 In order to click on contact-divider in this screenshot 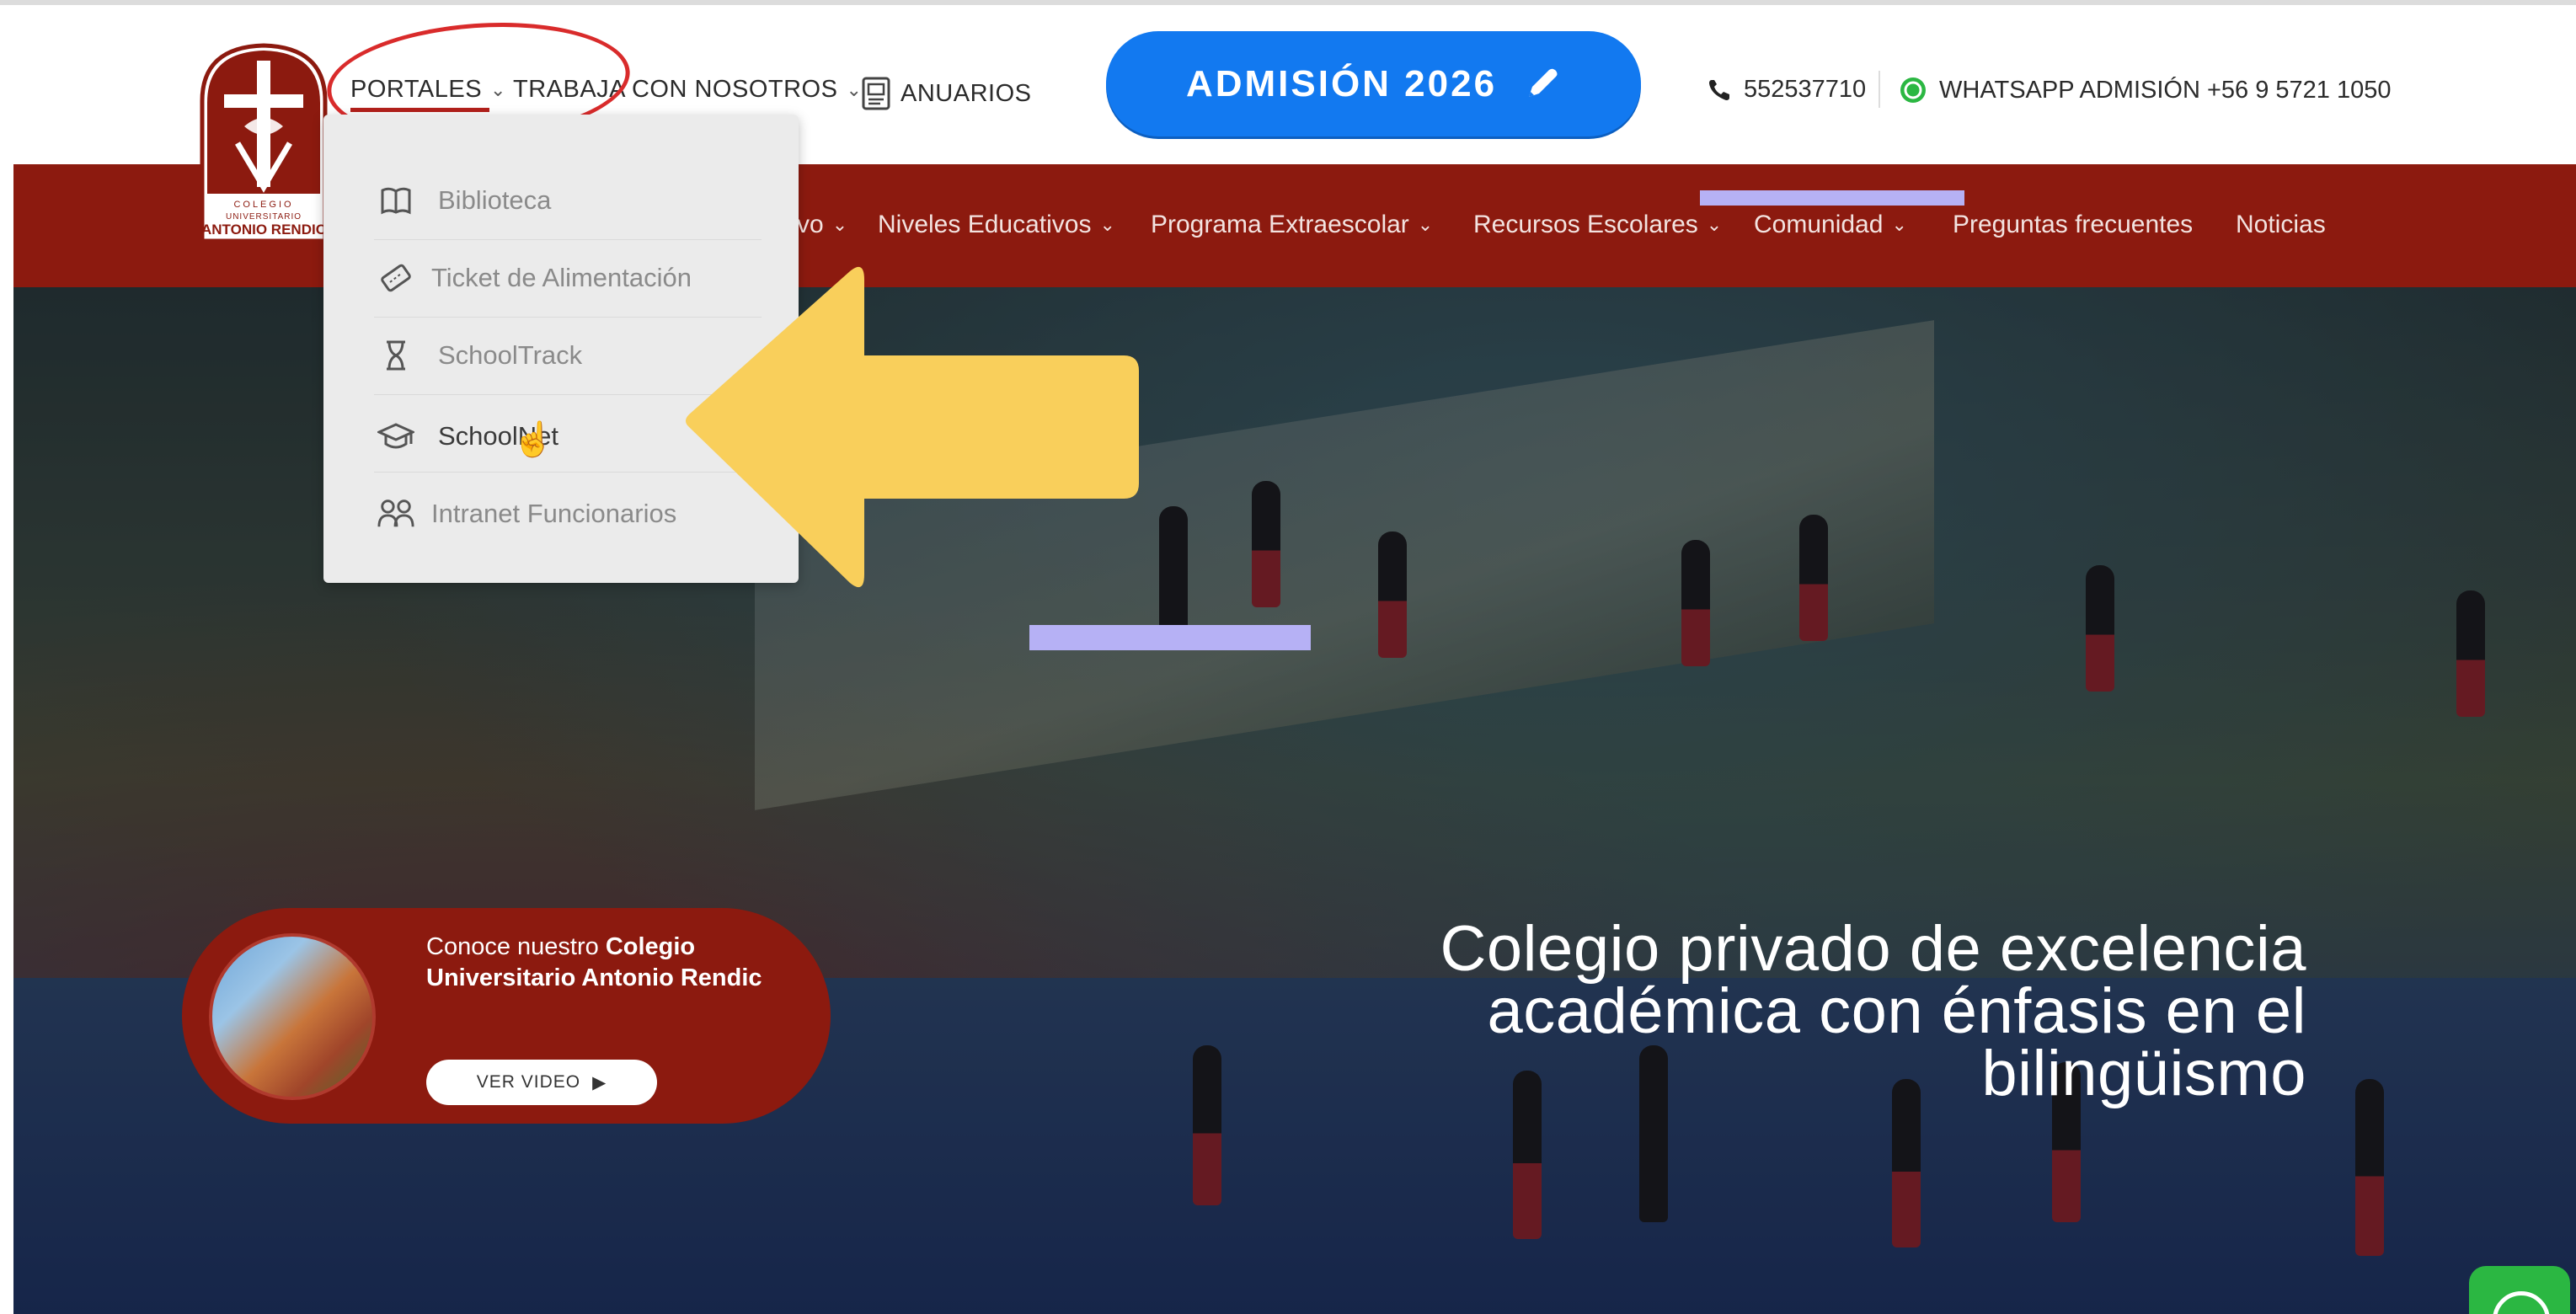, I will do `click(1879, 89)`.